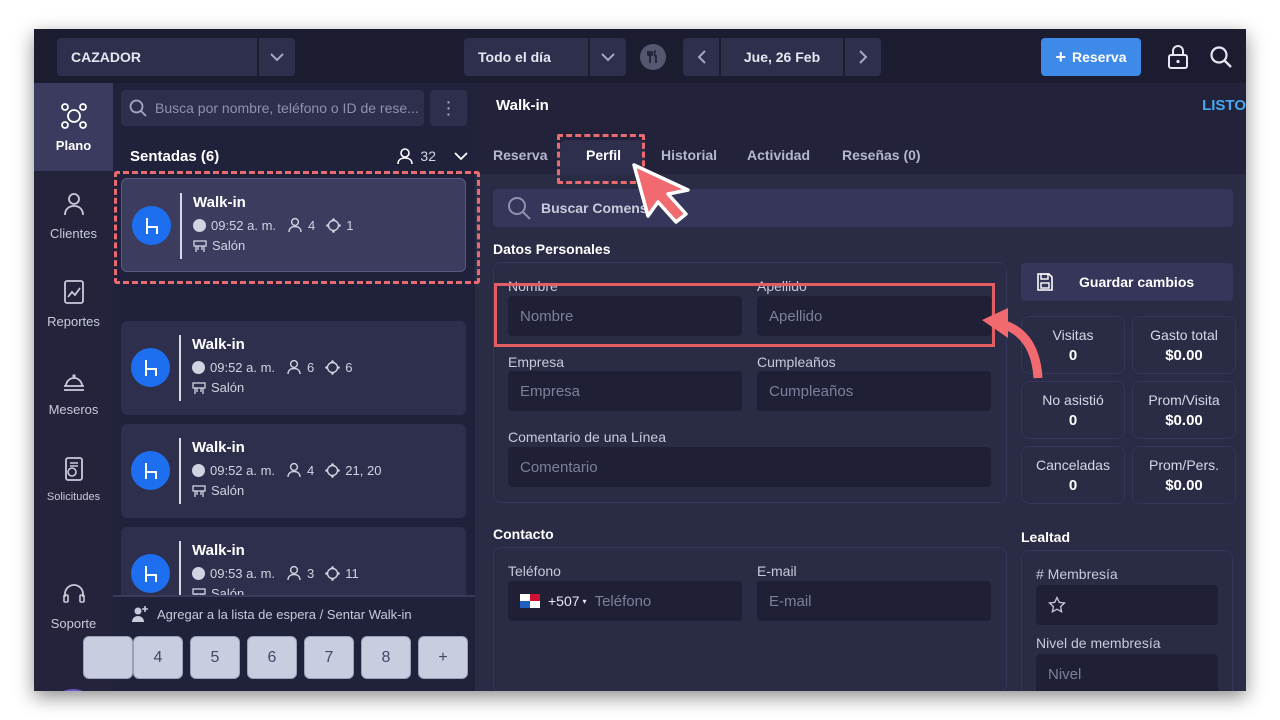  Describe the element at coordinates (73, 497) in the screenshot. I see `sidebar-item-label: Solicitudes` at that location.